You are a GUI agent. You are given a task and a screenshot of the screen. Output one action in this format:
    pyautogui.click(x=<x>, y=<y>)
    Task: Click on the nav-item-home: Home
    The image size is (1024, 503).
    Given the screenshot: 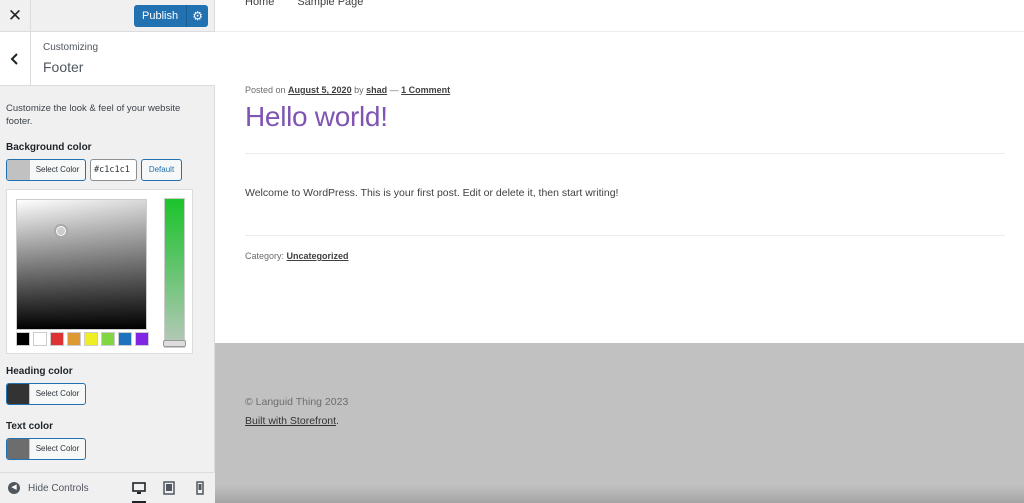 What is the action you would take?
    pyautogui.click(x=259, y=4)
    